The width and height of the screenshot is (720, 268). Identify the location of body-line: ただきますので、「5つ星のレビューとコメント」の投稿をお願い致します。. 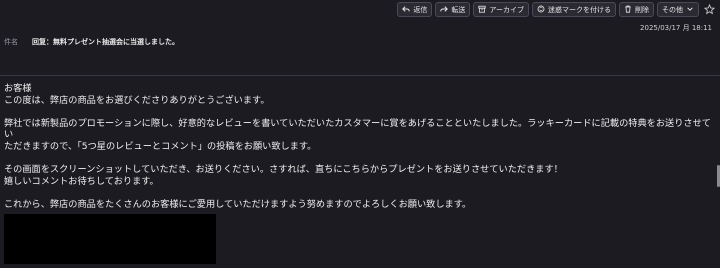
(160, 146).